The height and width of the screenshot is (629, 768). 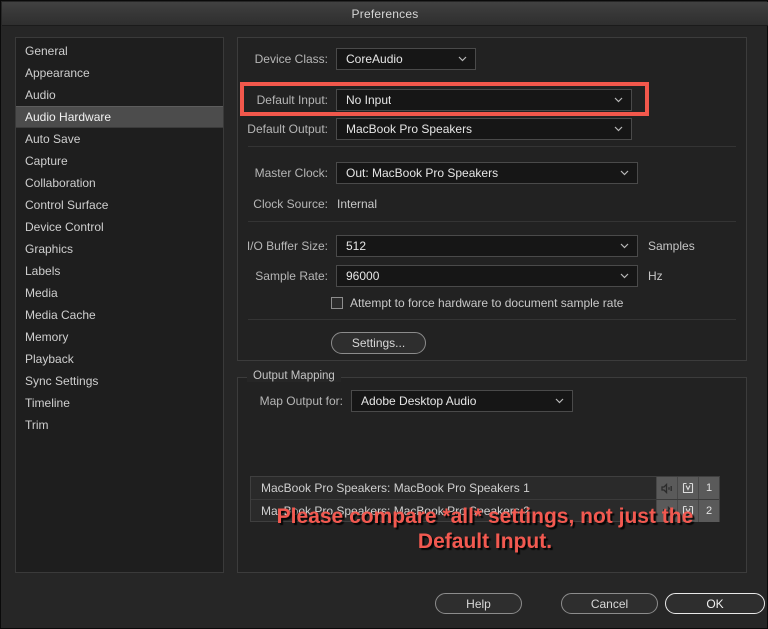 I want to click on default-input-dropdown: No Input, so click(x=484, y=100).